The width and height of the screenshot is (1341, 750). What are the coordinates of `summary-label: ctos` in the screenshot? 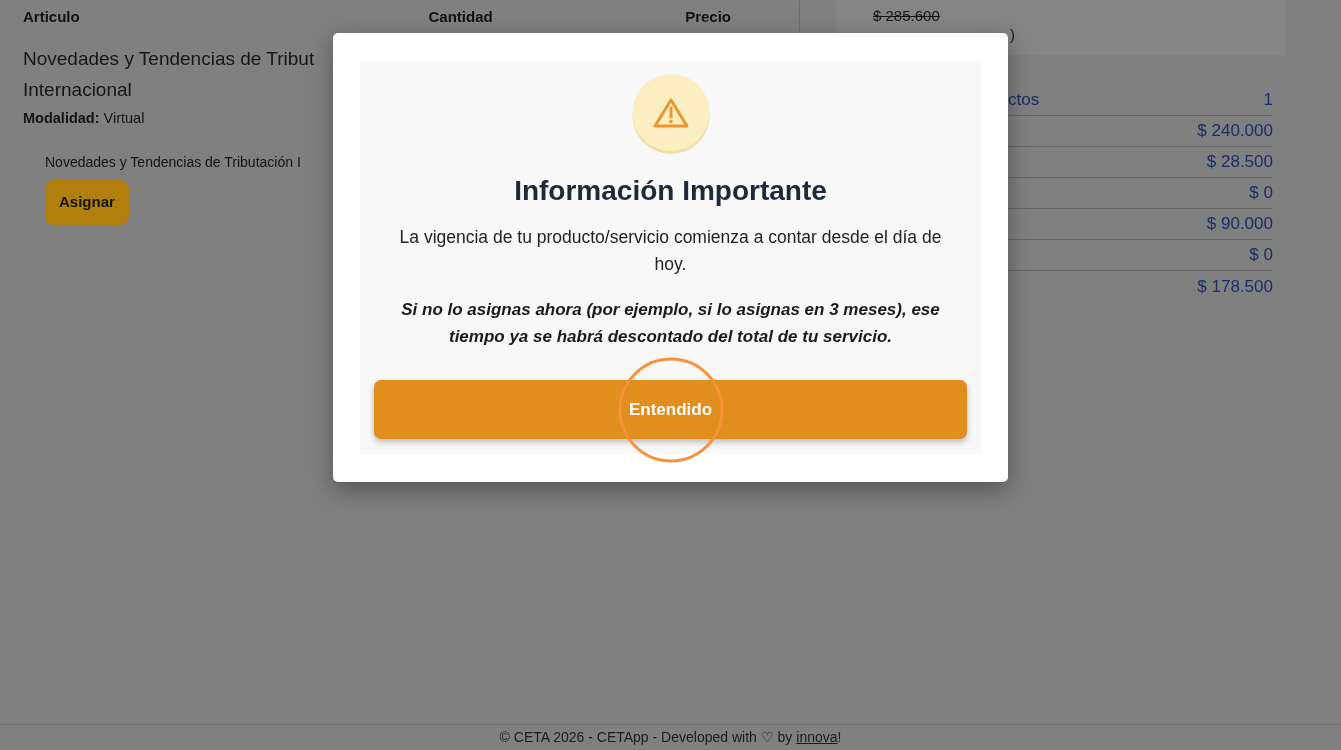 It's located at (1024, 100).